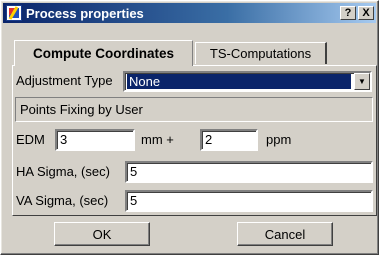 This screenshot has width=379, height=255. I want to click on title-bar: Process properties ? X, so click(189, 13).